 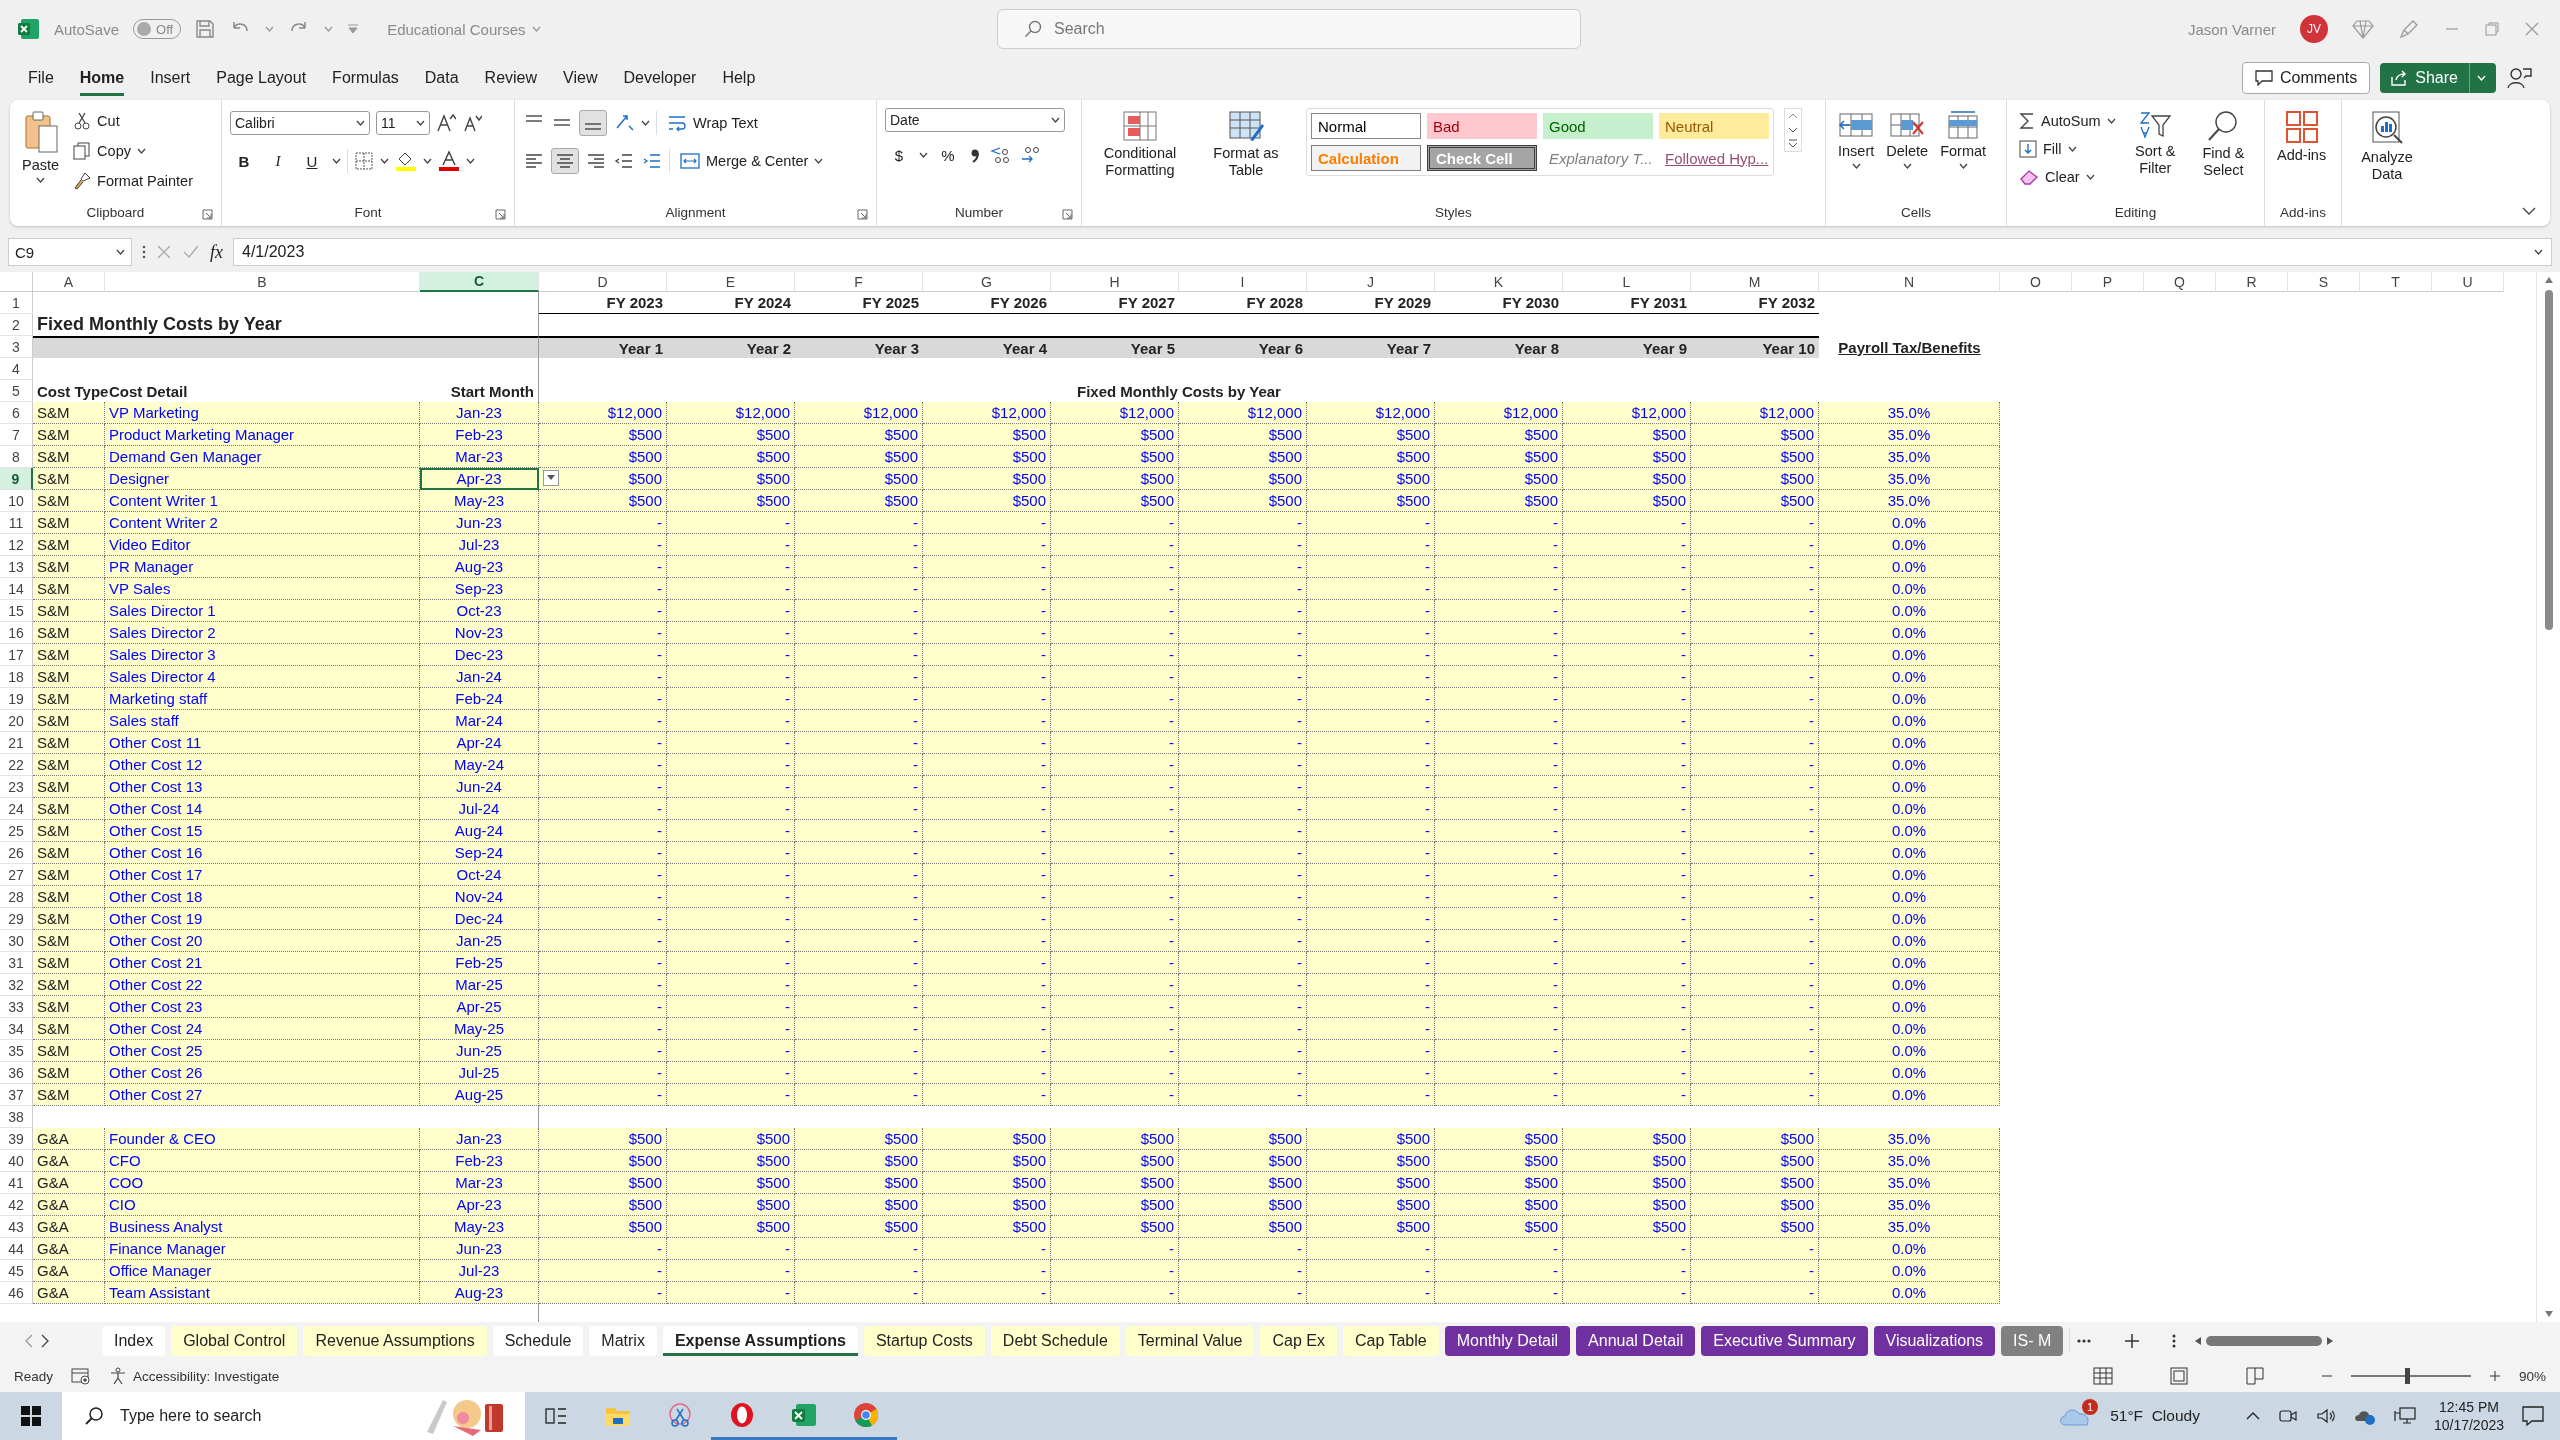 What do you see at coordinates (479, 699) in the screenshot?
I see `table-cell: Feb-24` at bounding box center [479, 699].